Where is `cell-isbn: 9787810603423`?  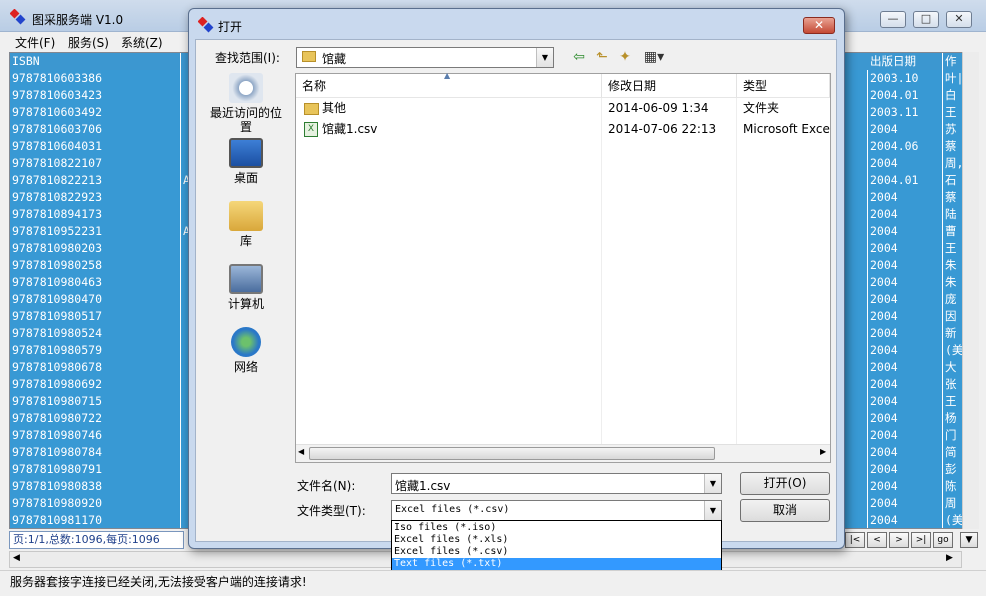
cell-isbn: 9787810603423 is located at coordinates (95, 95).